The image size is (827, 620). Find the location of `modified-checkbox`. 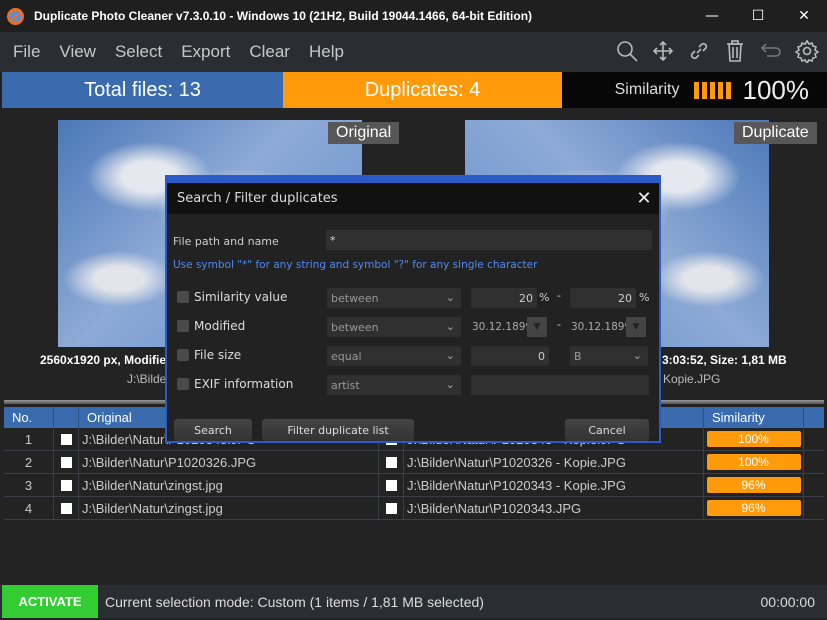

modified-checkbox is located at coordinates (183, 326).